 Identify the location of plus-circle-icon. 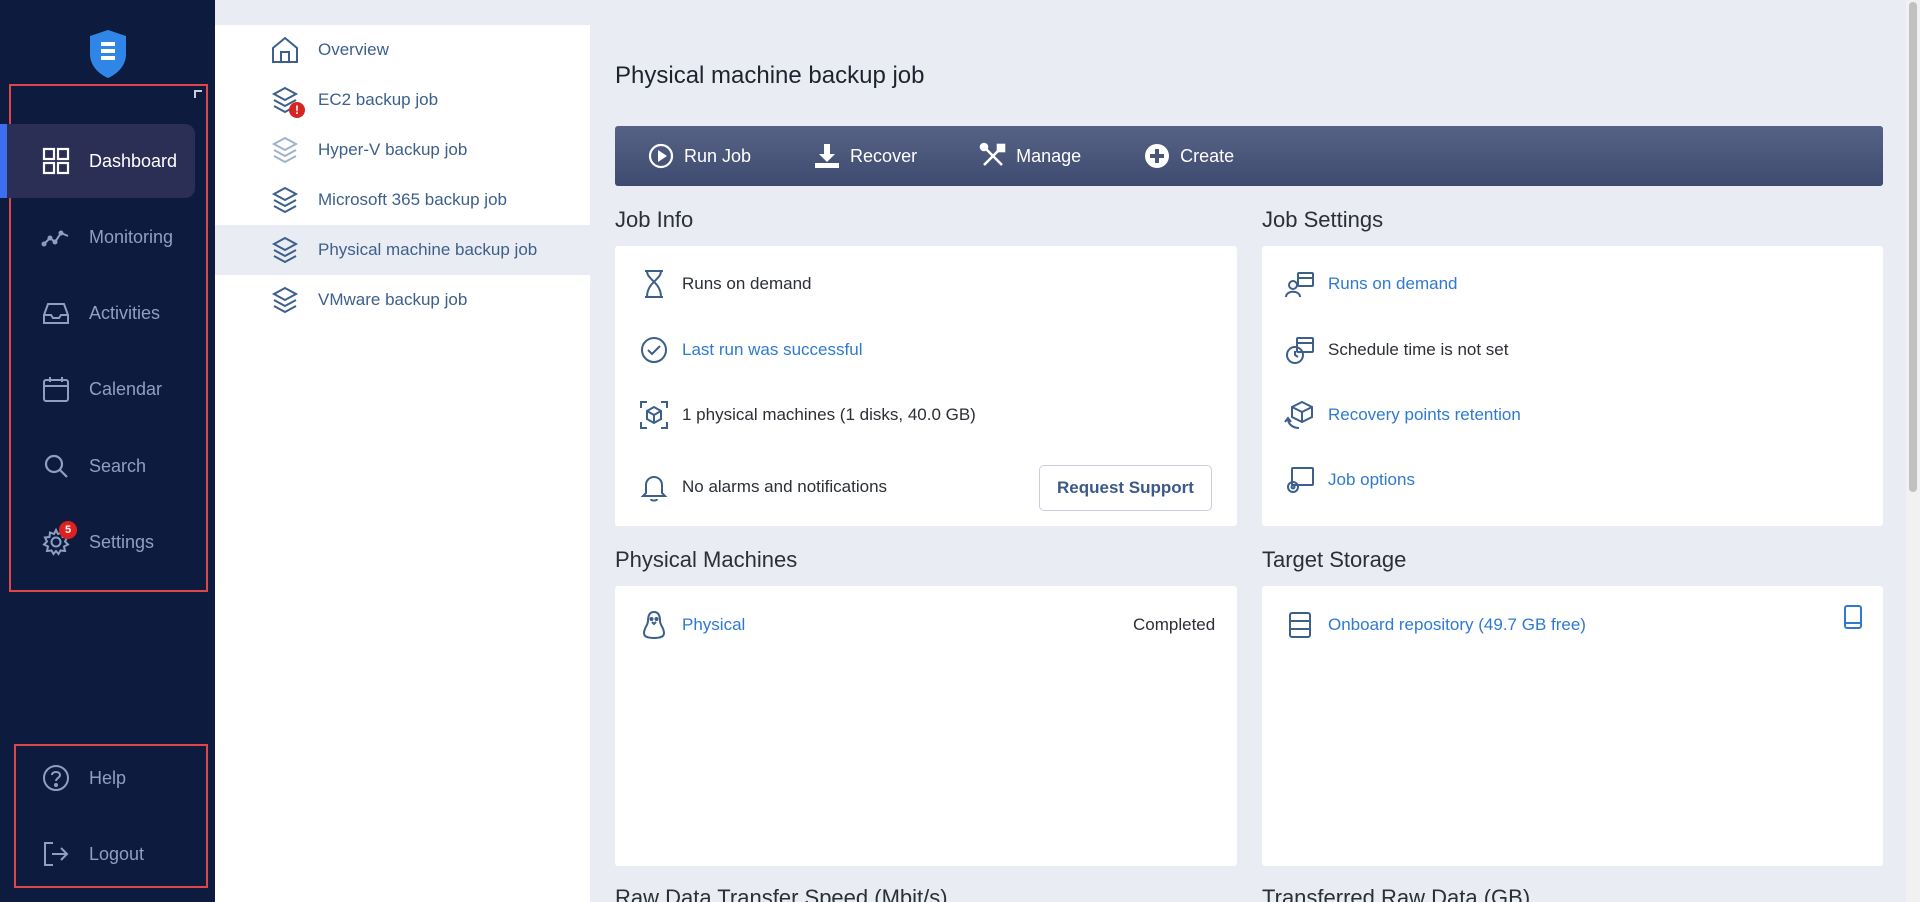
(1157, 156).